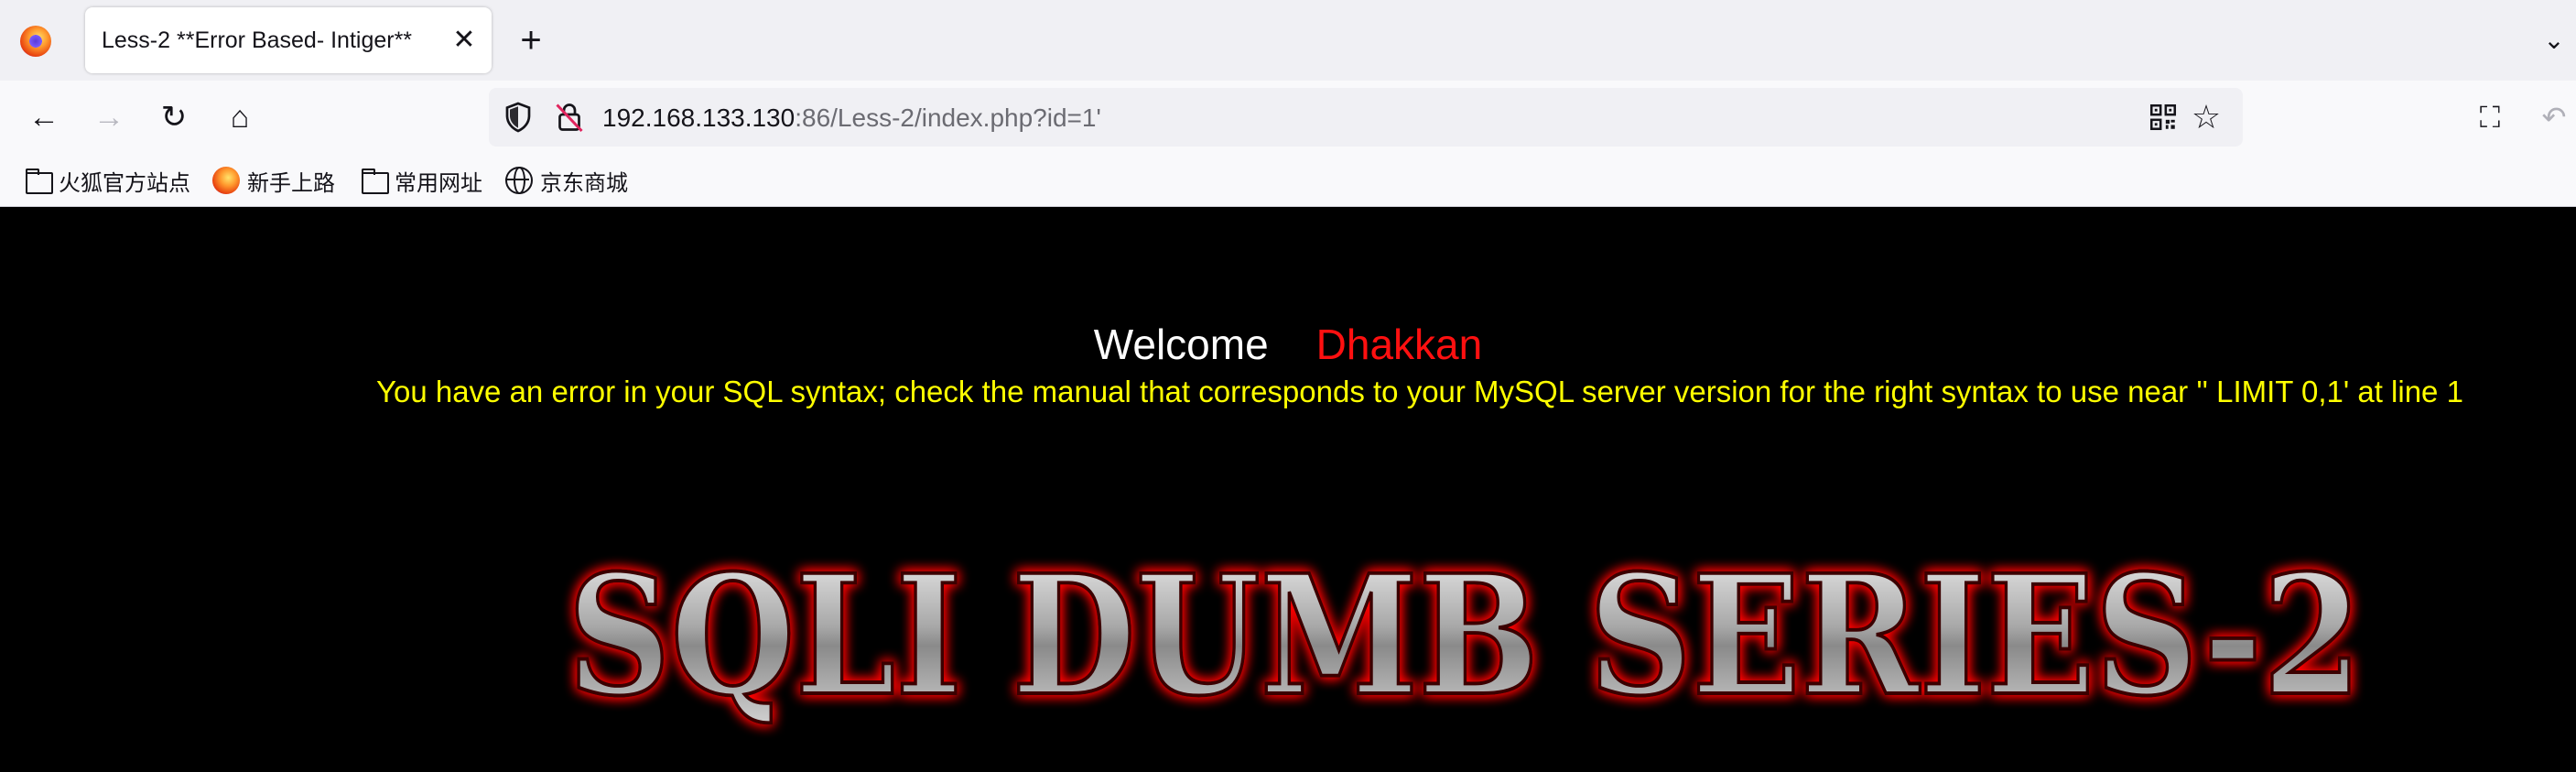 This screenshot has height=772, width=2576. Describe the element at coordinates (2490, 118) in the screenshot. I see `screenshot-crop-icon: ⛶` at that location.